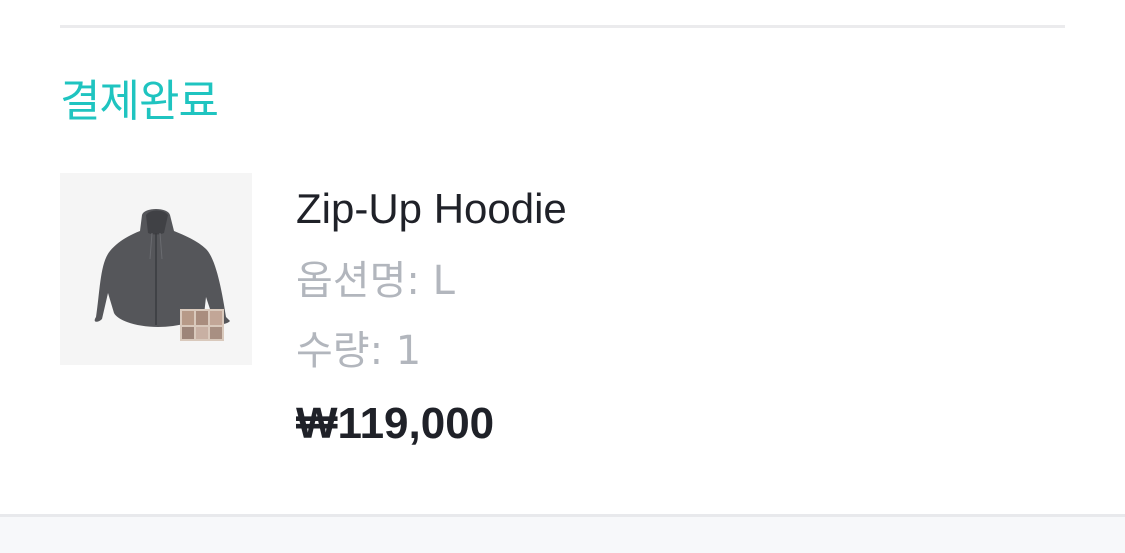 The height and width of the screenshot is (553, 1125). Describe the element at coordinates (395, 423) in the screenshot. I see `product-price: ₩119,000` at that location.